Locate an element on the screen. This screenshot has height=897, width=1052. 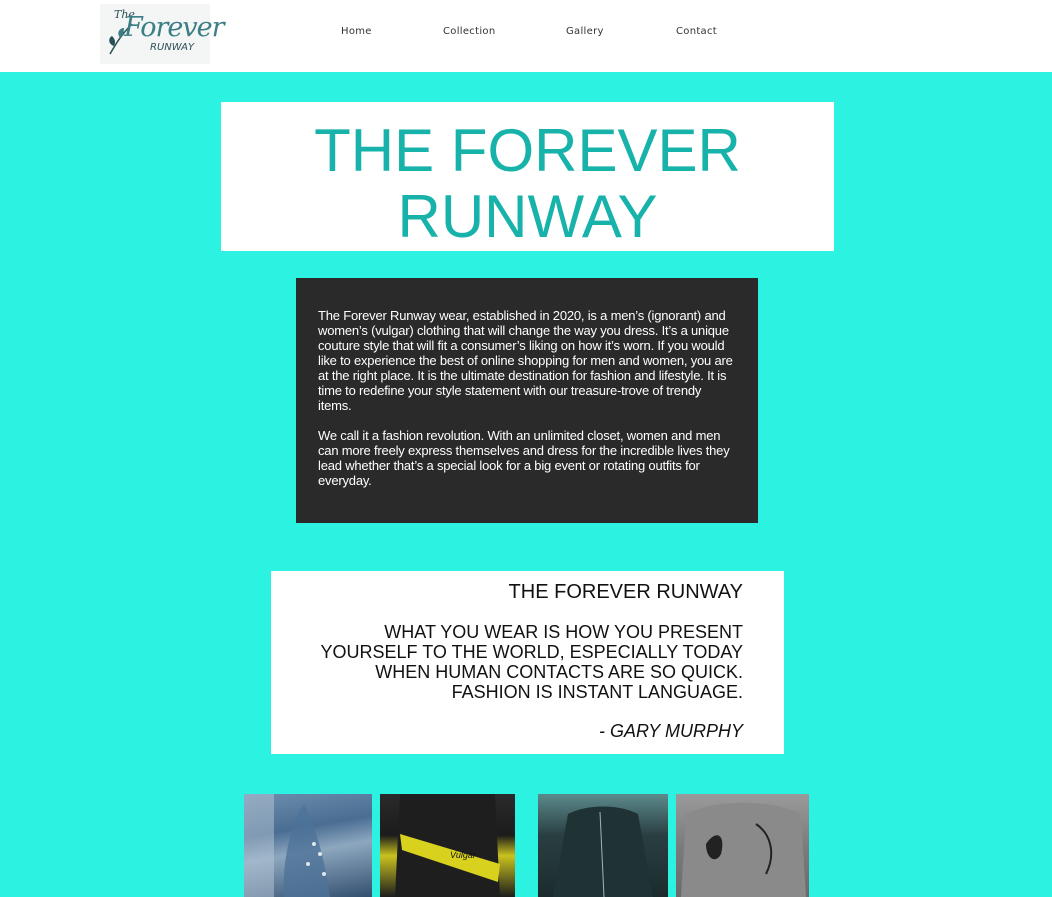
gallery-image-jacket is located at coordinates (603, 845).